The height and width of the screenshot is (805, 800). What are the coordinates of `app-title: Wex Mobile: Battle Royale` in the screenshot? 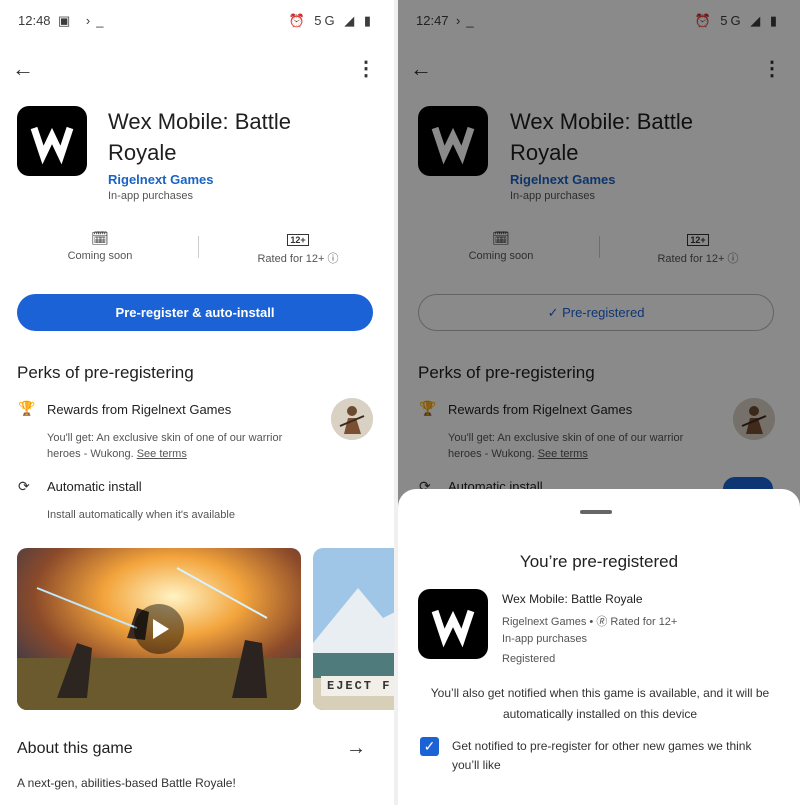 It's located at (200, 137).